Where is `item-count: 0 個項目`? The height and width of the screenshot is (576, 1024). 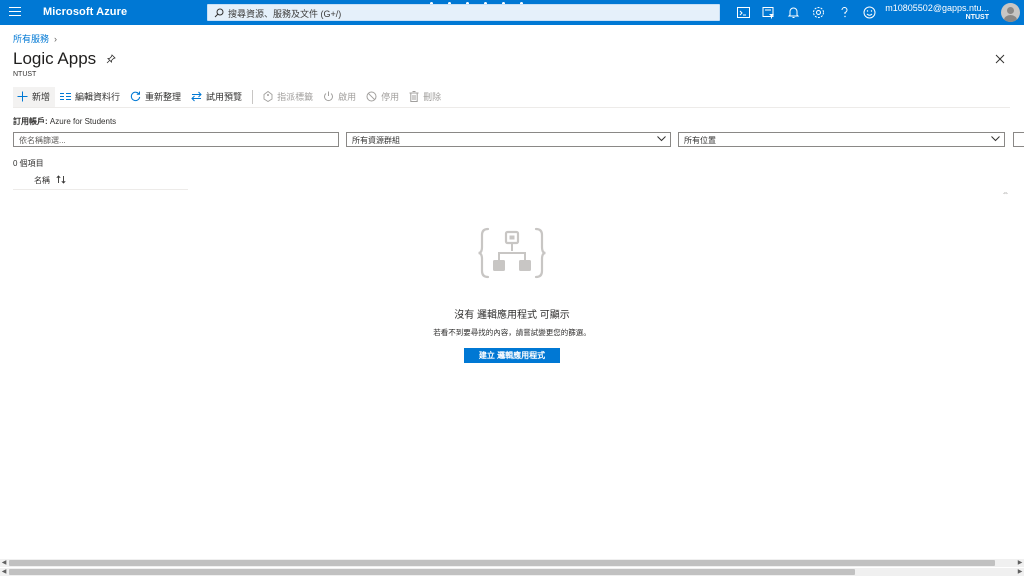 item-count: 0 個項目 is located at coordinates (28, 163).